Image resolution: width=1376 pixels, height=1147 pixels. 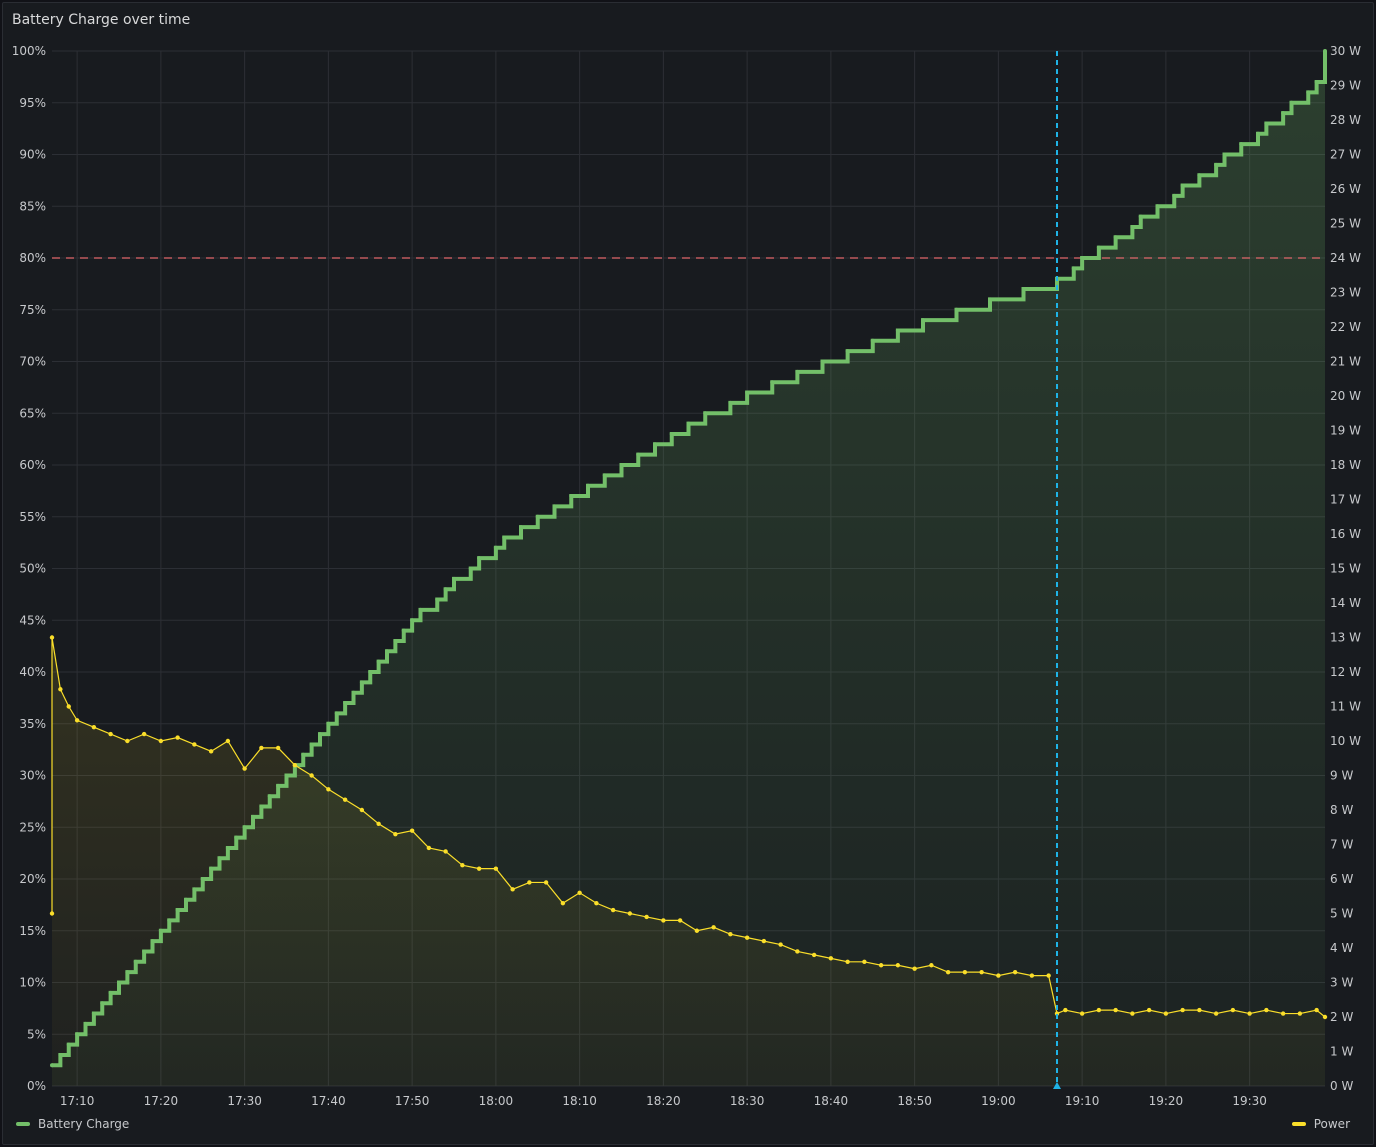 What do you see at coordinates (32, 362) in the screenshot?
I see `y-left-tick-label: 70%` at bounding box center [32, 362].